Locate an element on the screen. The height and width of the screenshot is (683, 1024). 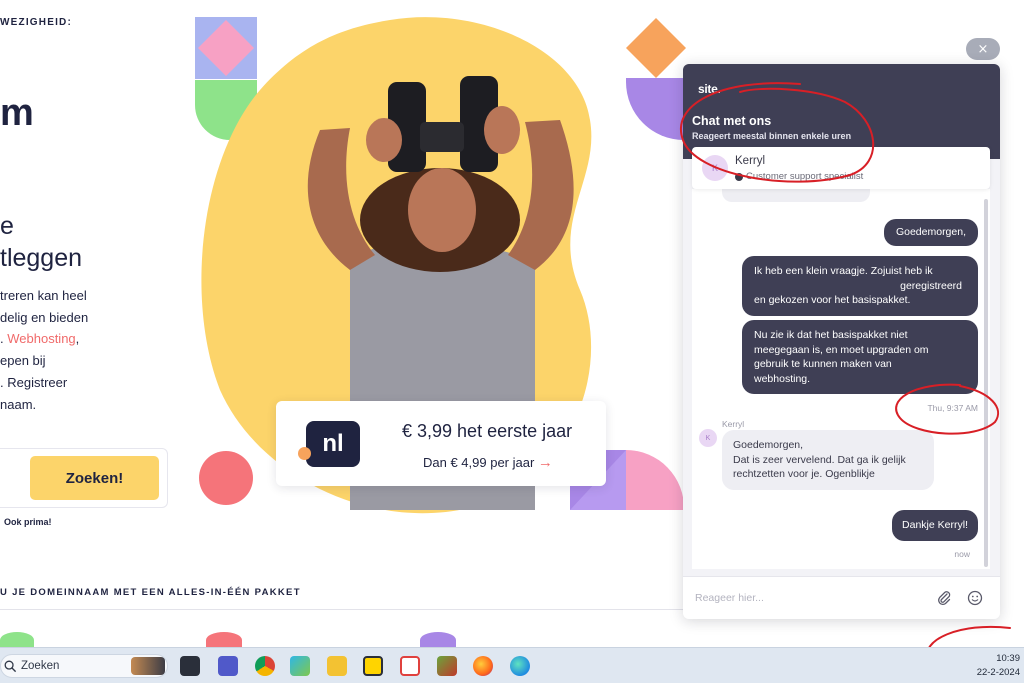
purple-shape is located at coordinates (655, 109).